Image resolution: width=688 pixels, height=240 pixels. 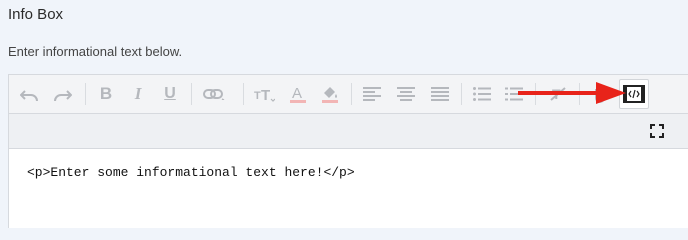 What do you see at coordinates (482, 94) in the screenshot?
I see `bullet-list-icon` at bounding box center [482, 94].